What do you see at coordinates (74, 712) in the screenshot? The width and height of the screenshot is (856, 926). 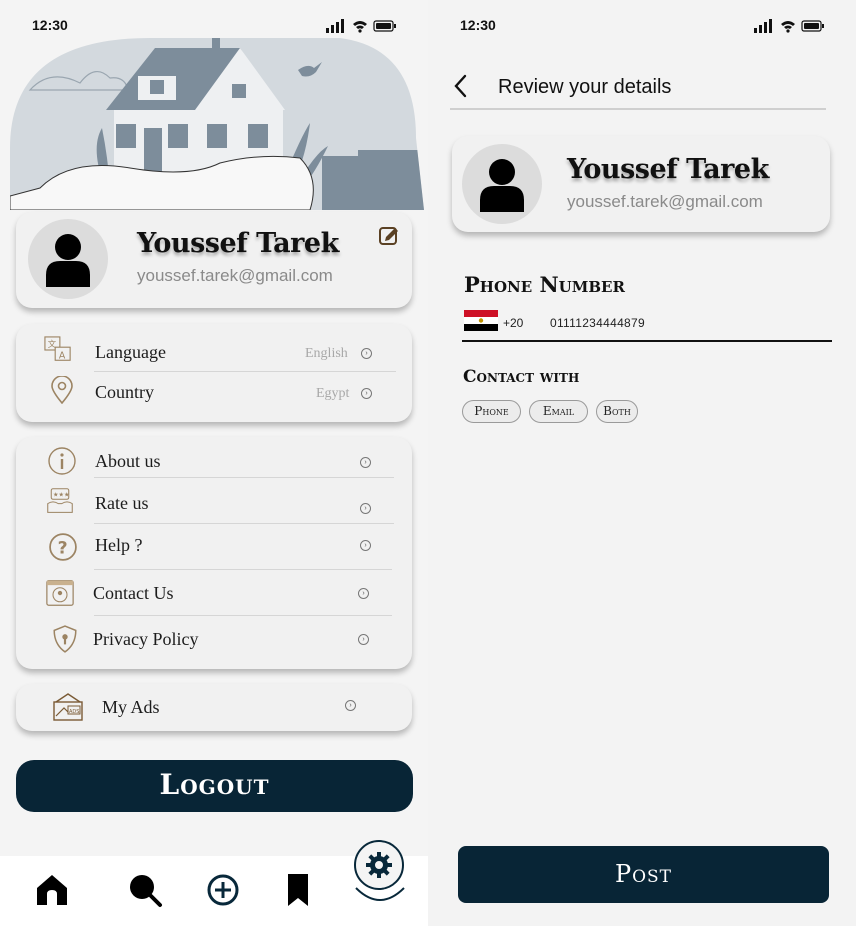 I see `svg-text: ADS` at bounding box center [74, 712].